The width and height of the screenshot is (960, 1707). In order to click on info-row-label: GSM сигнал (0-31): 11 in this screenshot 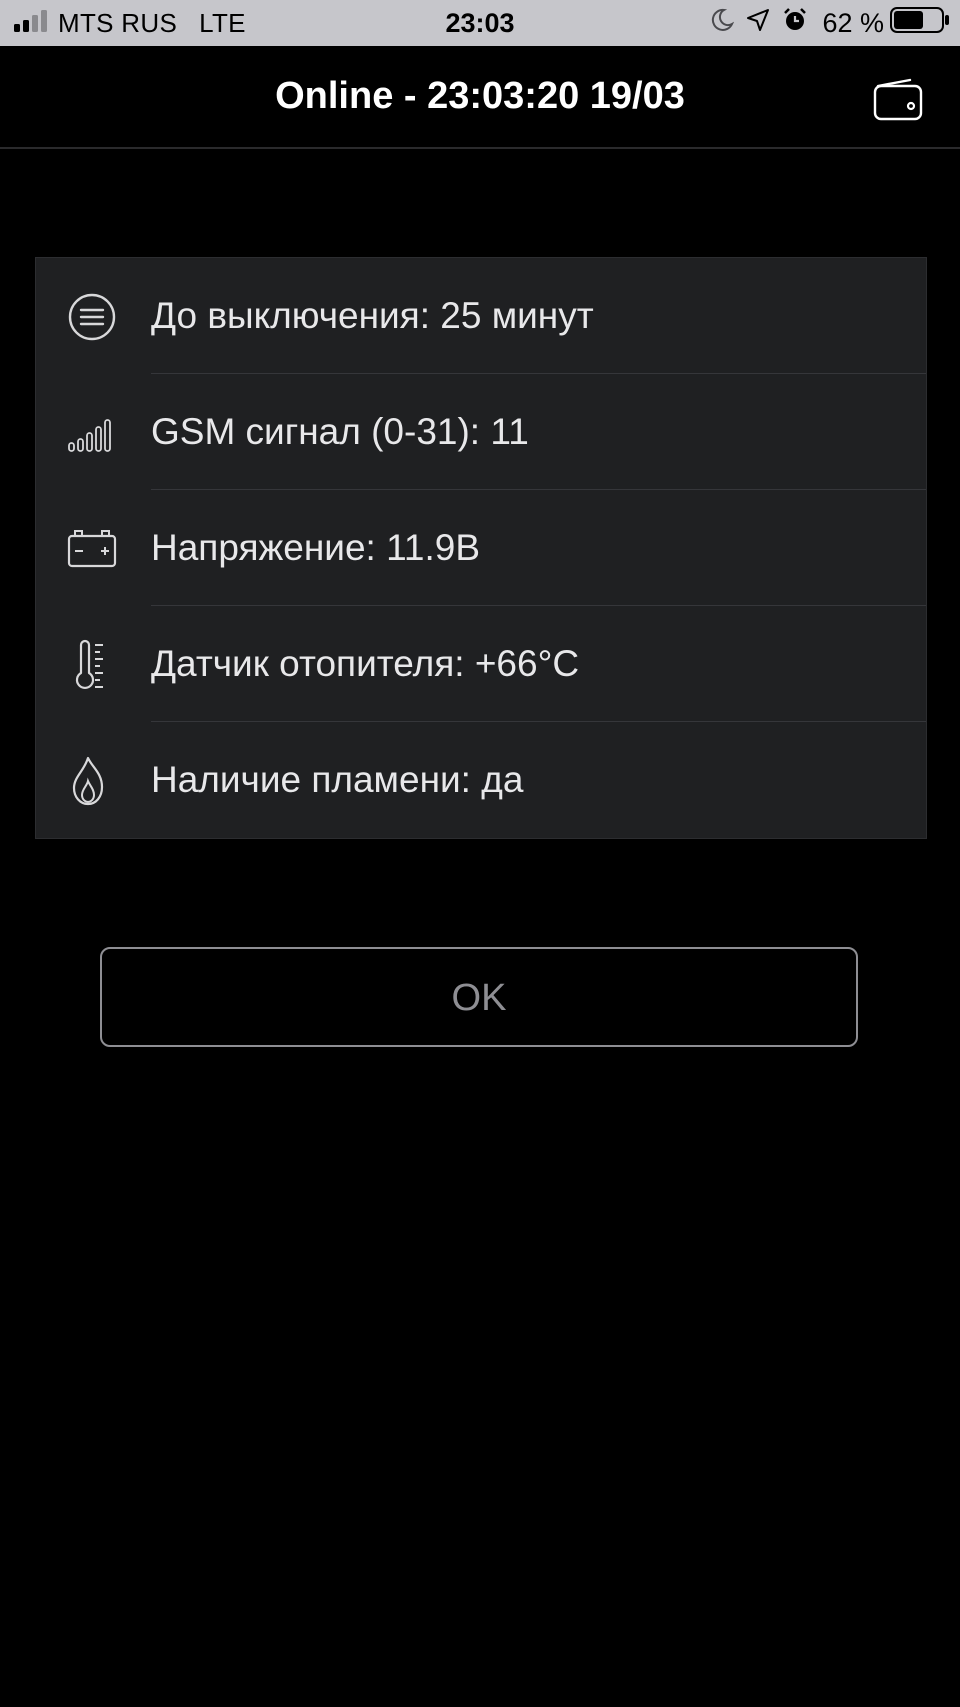, I will do `click(340, 431)`.